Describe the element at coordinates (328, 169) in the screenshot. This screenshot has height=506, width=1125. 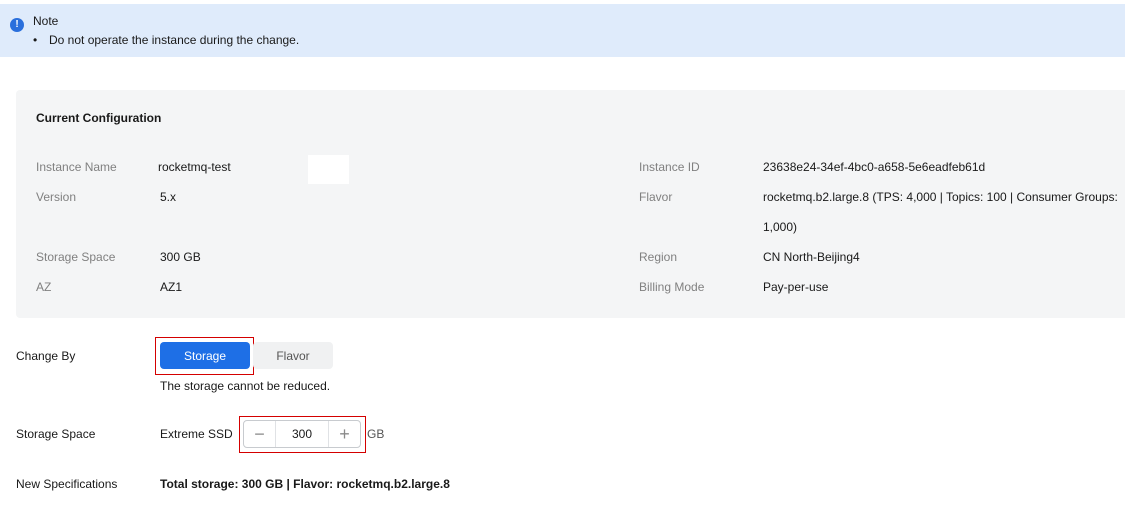
I see `redaction-box` at that location.